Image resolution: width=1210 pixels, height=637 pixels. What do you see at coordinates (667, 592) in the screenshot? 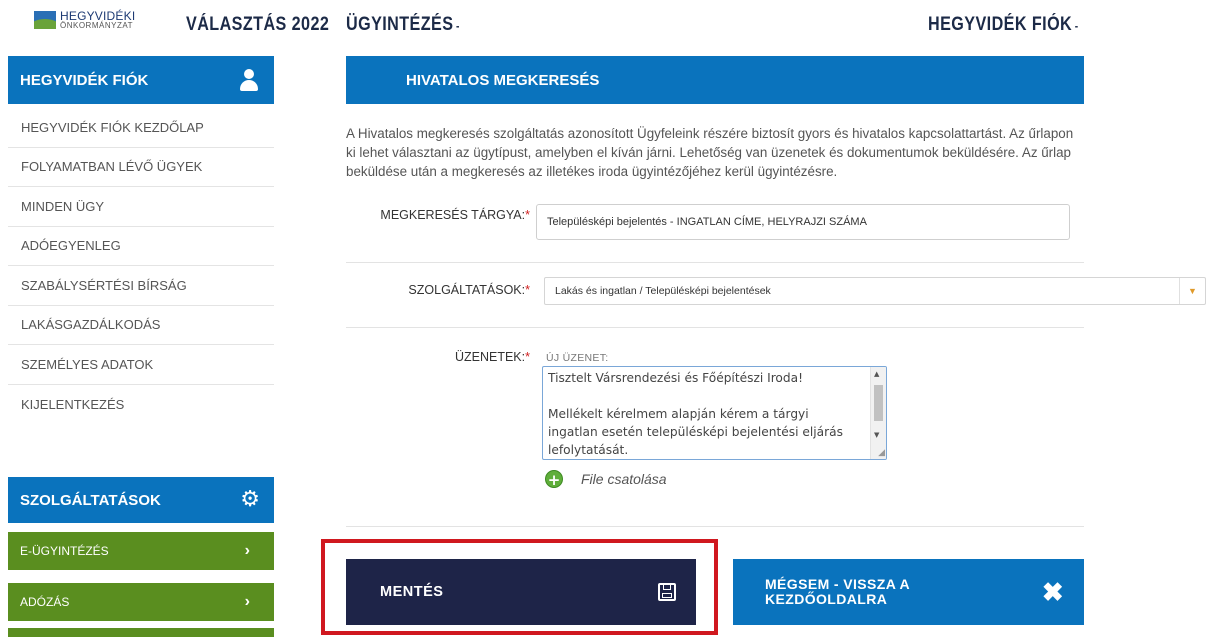
I see `floppy-disk-icon` at bounding box center [667, 592].